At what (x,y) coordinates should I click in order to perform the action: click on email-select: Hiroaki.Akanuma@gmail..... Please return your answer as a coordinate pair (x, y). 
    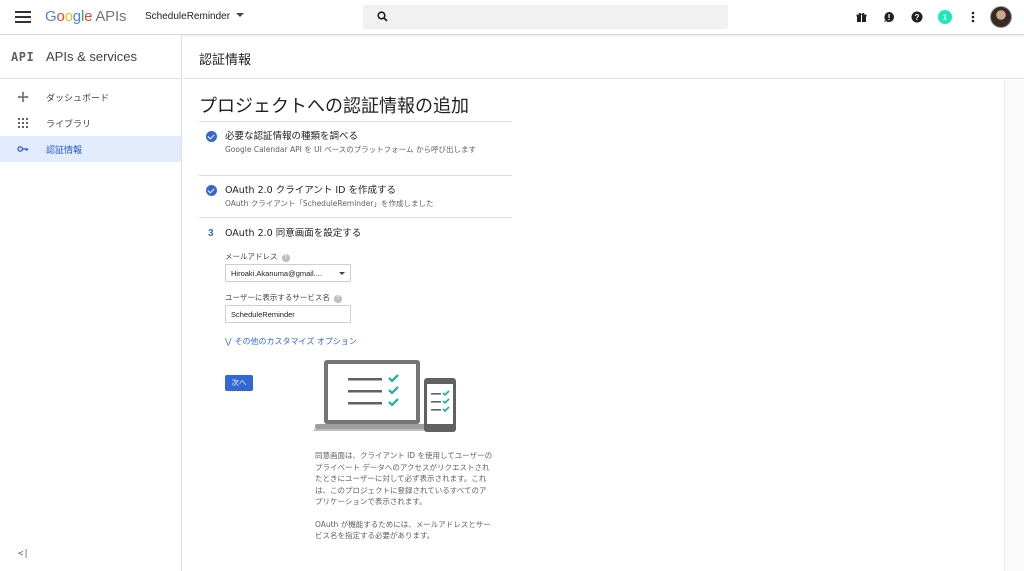
    Looking at the image, I should click on (288, 273).